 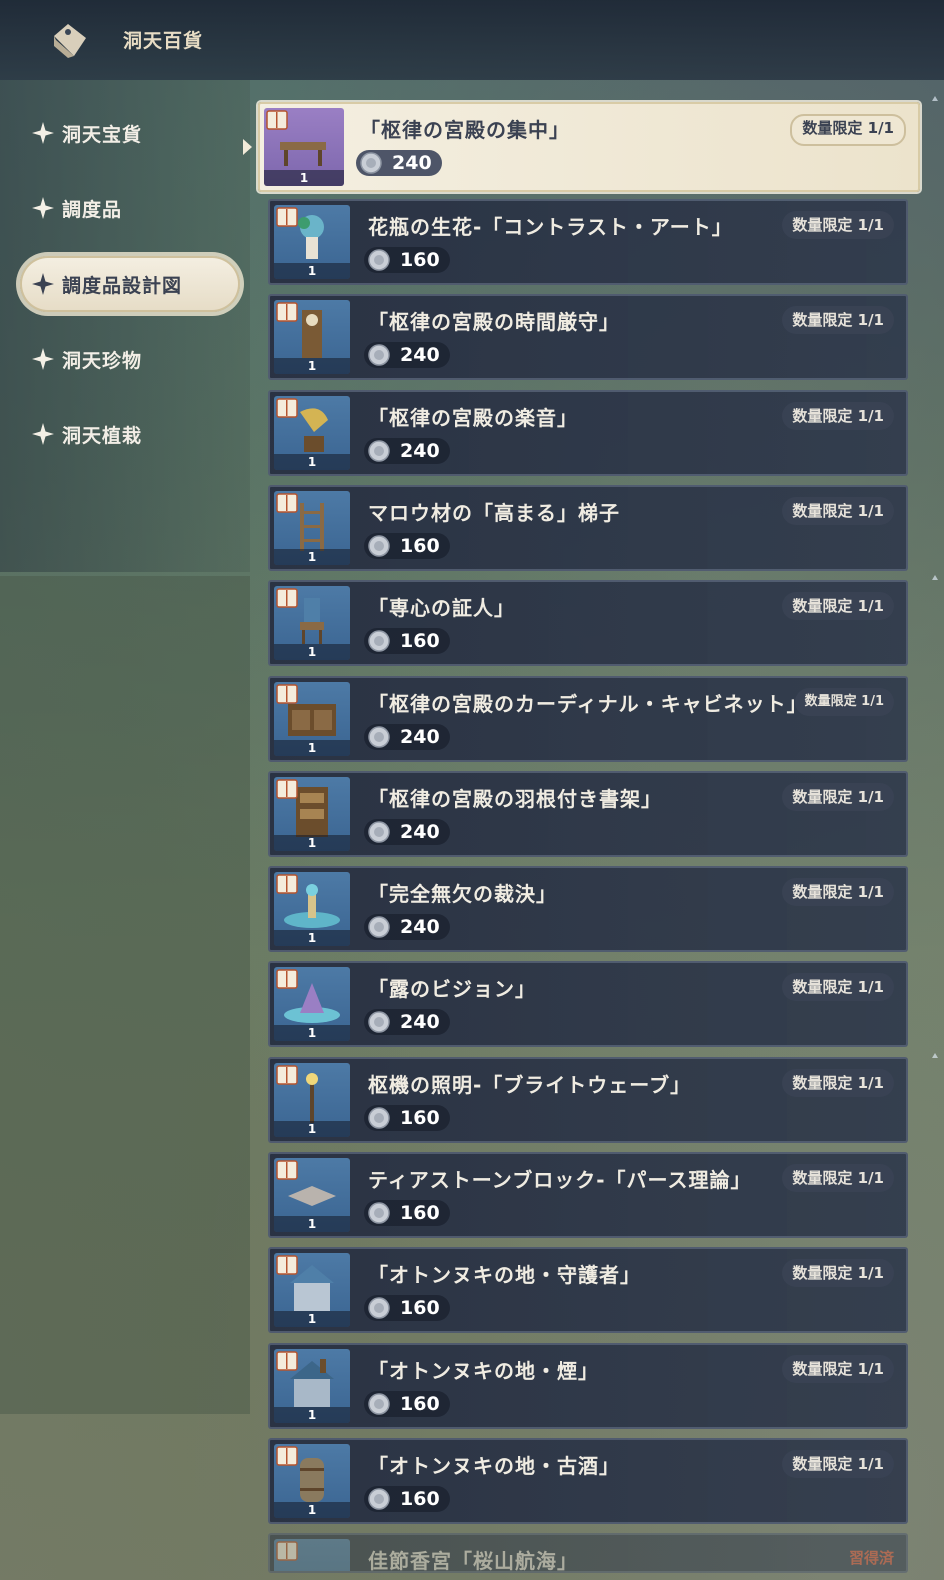 What do you see at coordinates (935, 1055) in the screenshot?
I see `scroll-indicator` at bounding box center [935, 1055].